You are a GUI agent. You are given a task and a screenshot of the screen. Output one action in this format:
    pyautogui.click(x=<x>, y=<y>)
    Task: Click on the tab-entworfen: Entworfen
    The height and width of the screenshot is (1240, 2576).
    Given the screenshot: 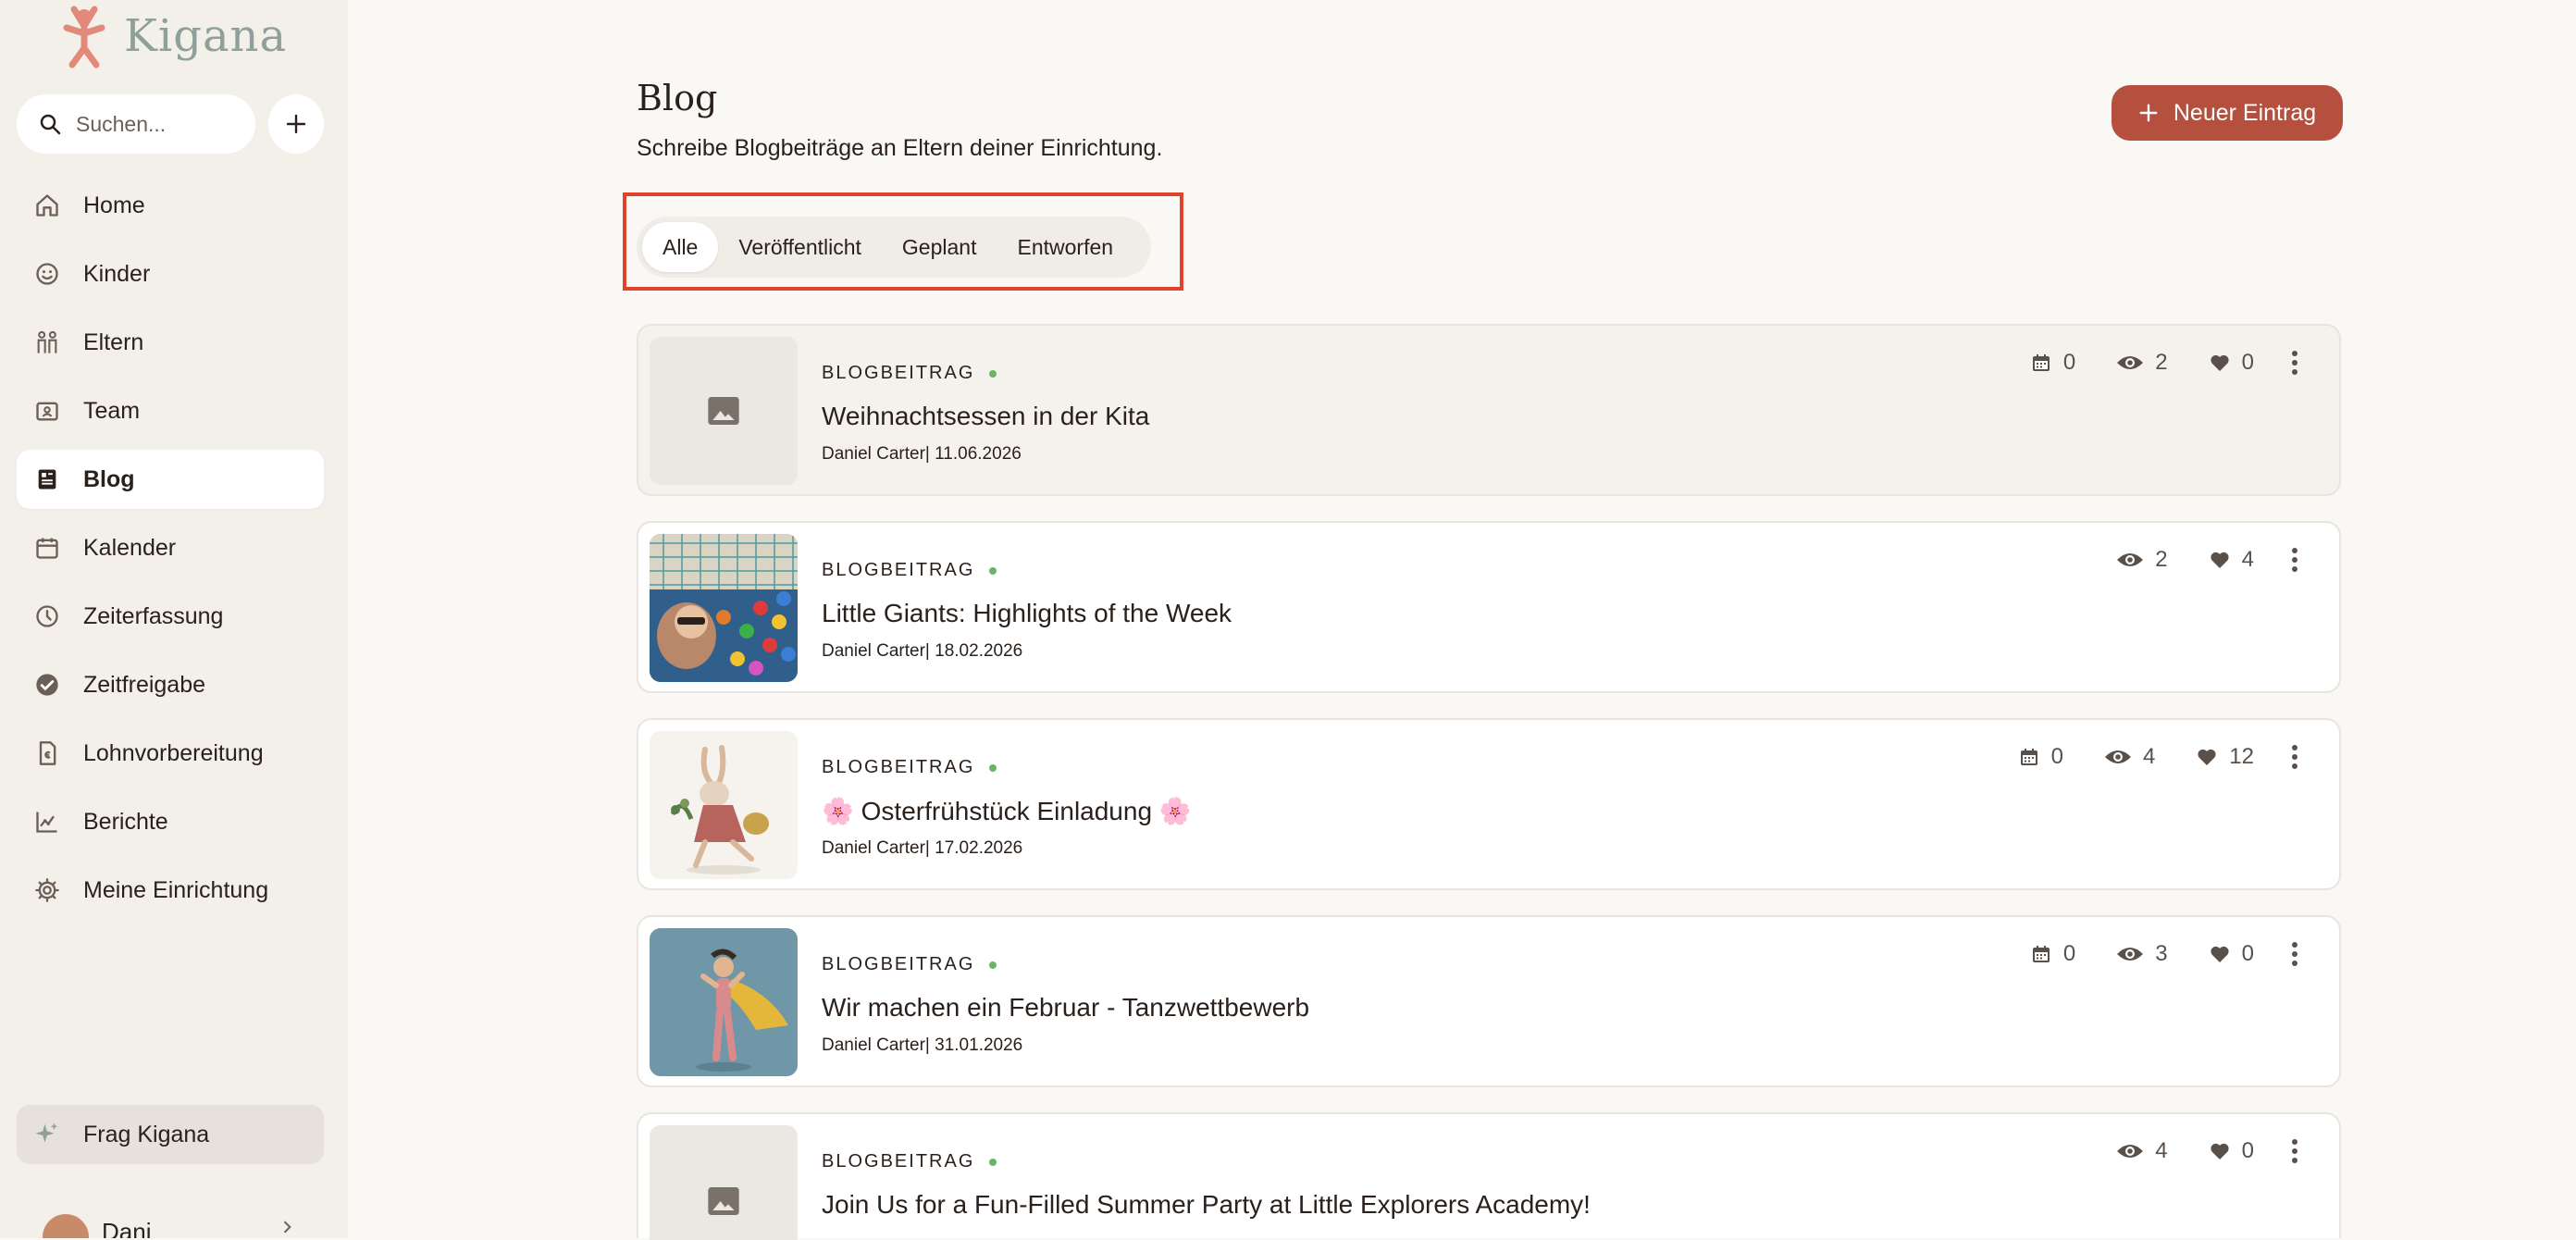 What is the action you would take?
    pyautogui.click(x=1065, y=247)
    